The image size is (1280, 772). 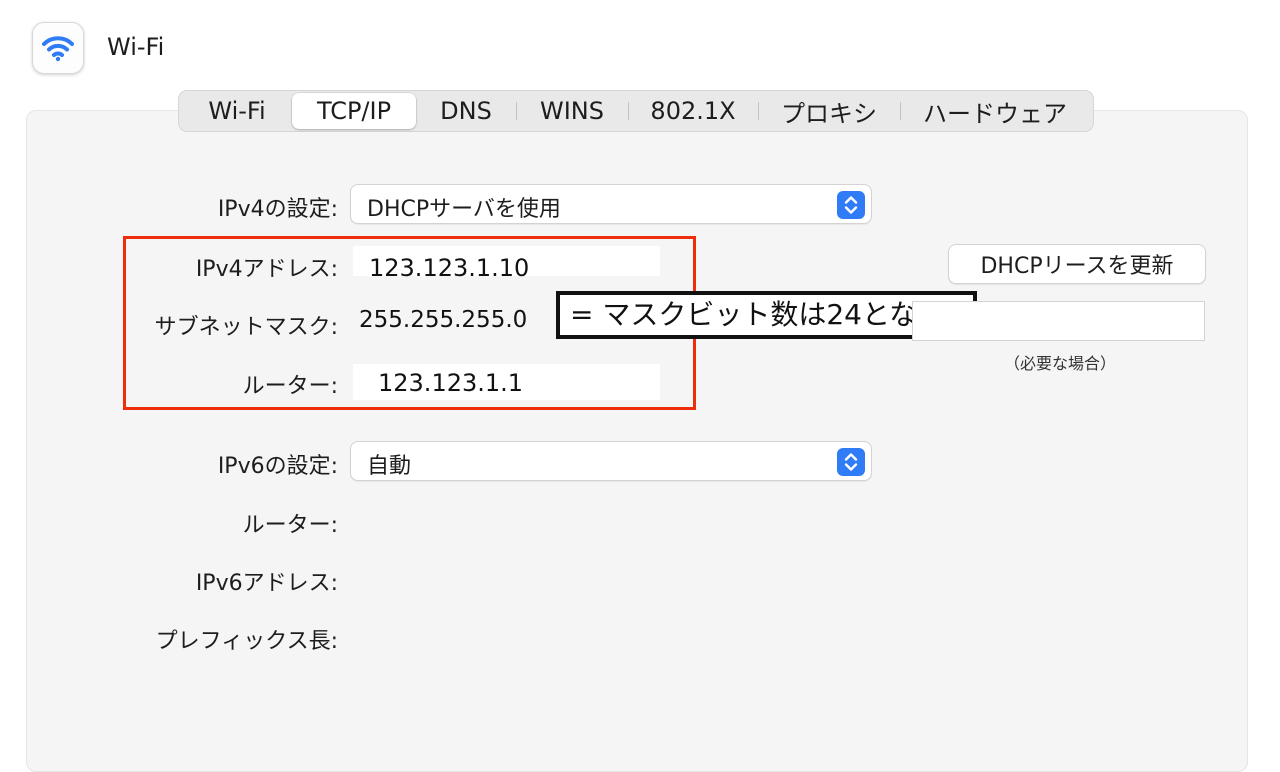 What do you see at coordinates (611, 204) in the screenshot?
I see `ipv4-config-select: DHCPサーバを使用` at bounding box center [611, 204].